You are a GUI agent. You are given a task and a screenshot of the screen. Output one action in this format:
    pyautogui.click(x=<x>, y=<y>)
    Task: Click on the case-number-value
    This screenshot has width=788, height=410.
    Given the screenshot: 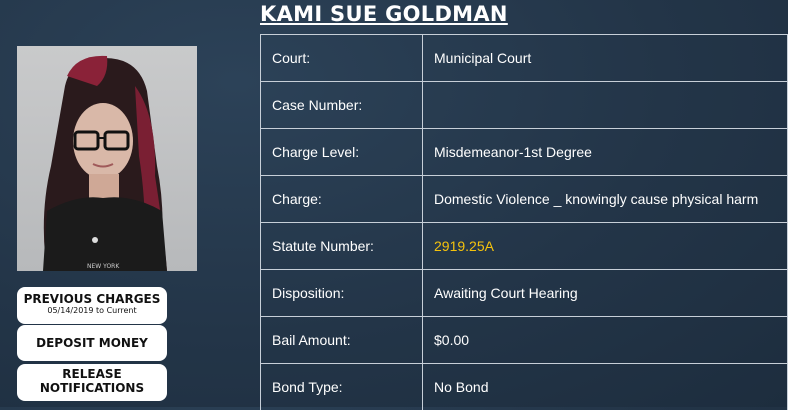 What is the action you would take?
    pyautogui.click(x=605, y=105)
    